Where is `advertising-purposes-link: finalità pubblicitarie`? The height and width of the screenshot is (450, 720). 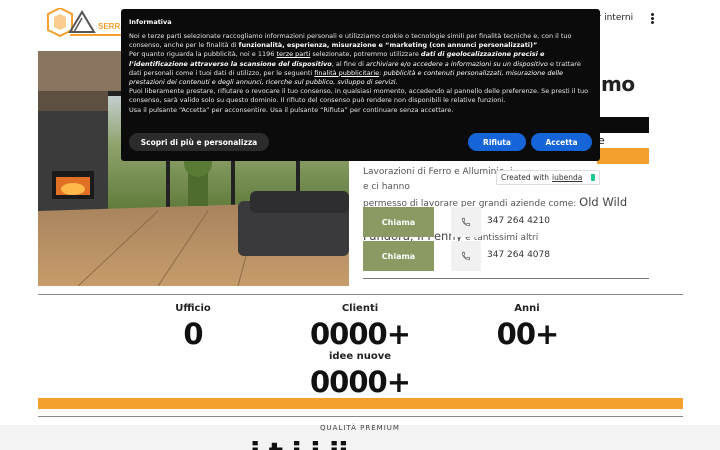
advertising-purposes-link: finalità pubblicitarie is located at coordinates (346, 73).